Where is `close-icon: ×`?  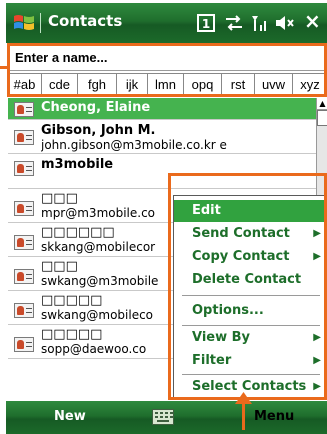
close-icon: × is located at coordinates (312, 21).